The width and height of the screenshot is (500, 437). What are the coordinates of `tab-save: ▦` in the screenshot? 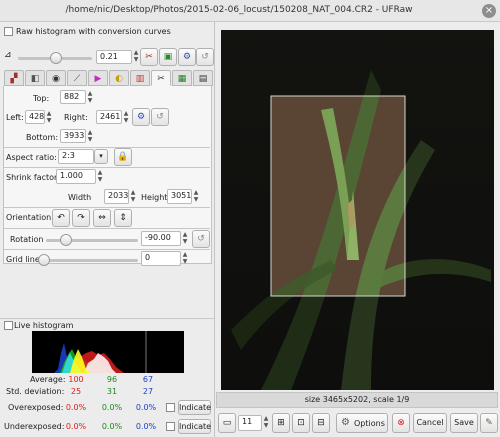 It's located at (182, 78).